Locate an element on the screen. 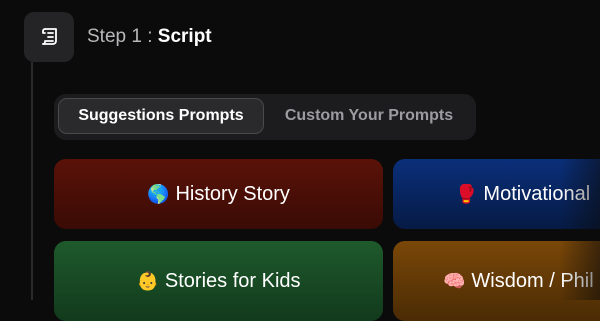 The height and width of the screenshot is (321, 600). prompt-card-label: Motivational is located at coordinates (537, 193).